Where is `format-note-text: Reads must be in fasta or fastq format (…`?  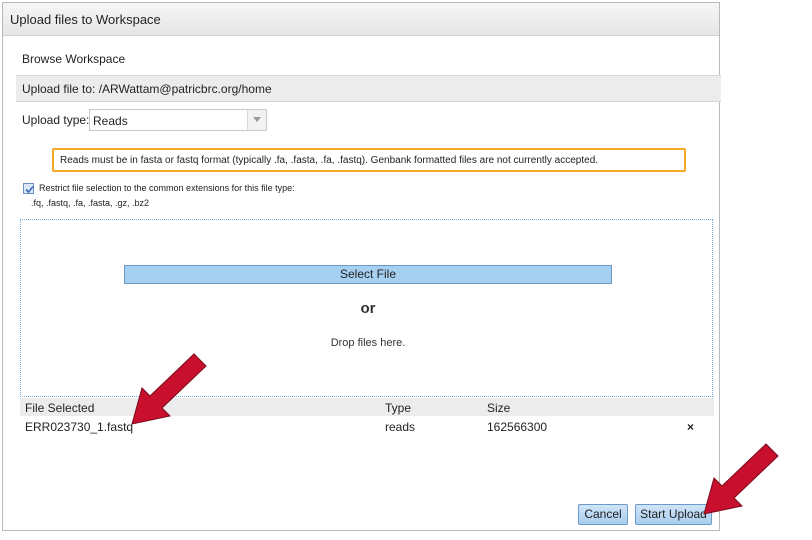
format-note-text: Reads must be in fasta or fastq format (… is located at coordinates (329, 160).